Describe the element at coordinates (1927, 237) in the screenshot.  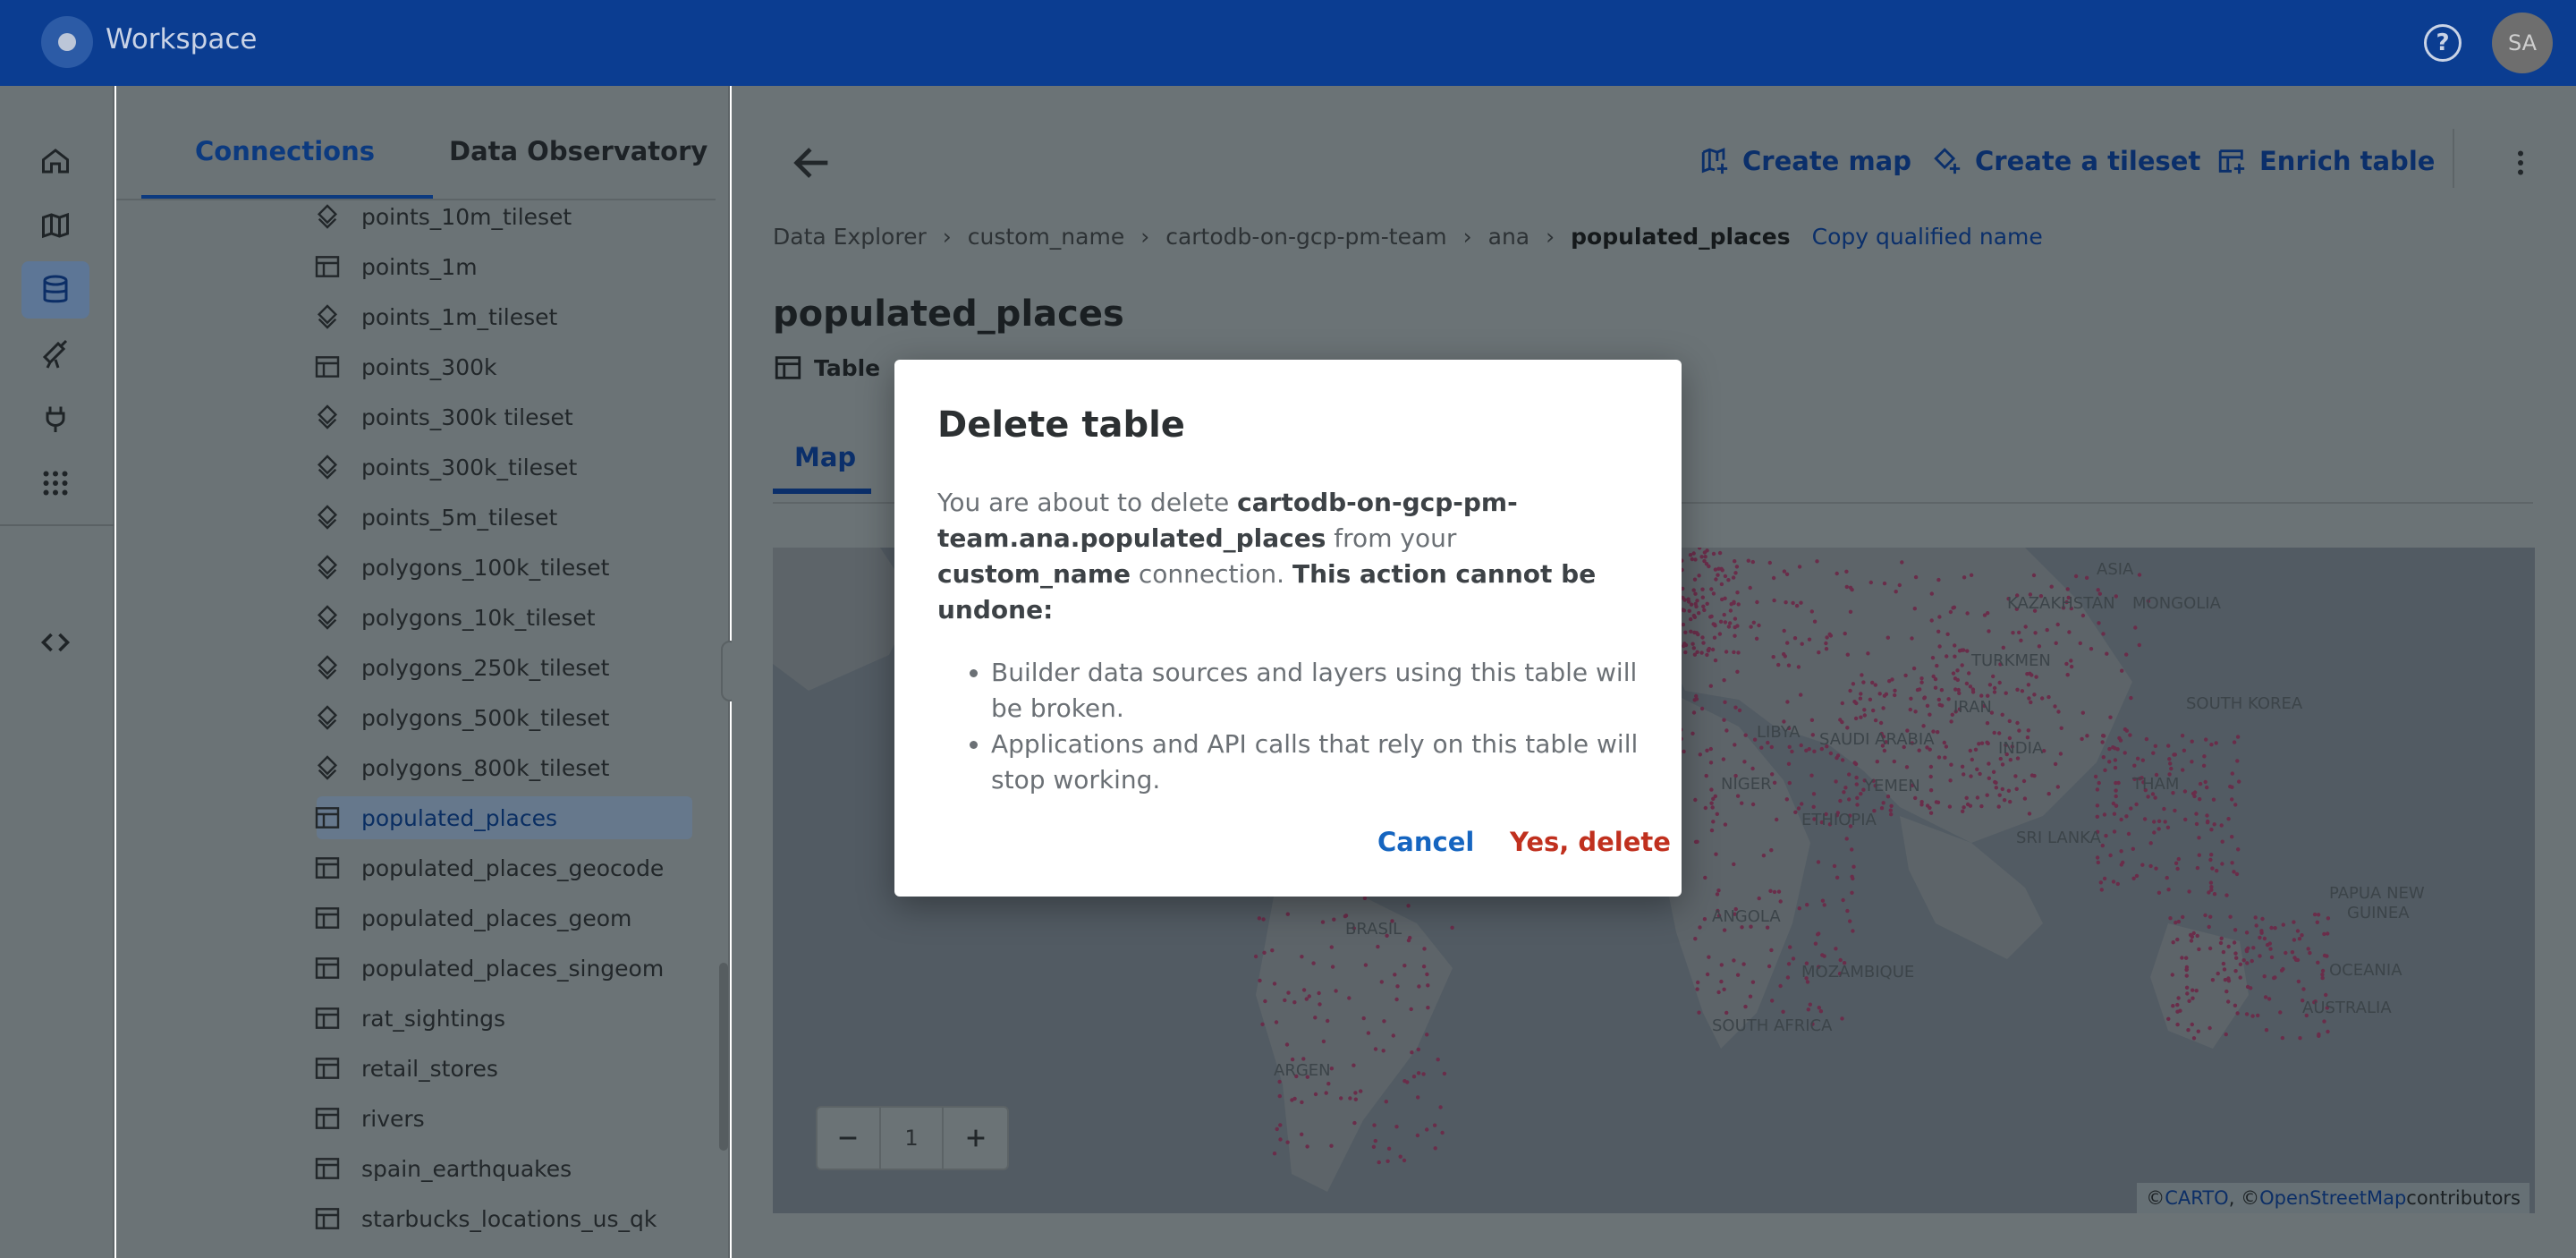
I see `copy-qualified-name-link: Copy qualified name` at that location.